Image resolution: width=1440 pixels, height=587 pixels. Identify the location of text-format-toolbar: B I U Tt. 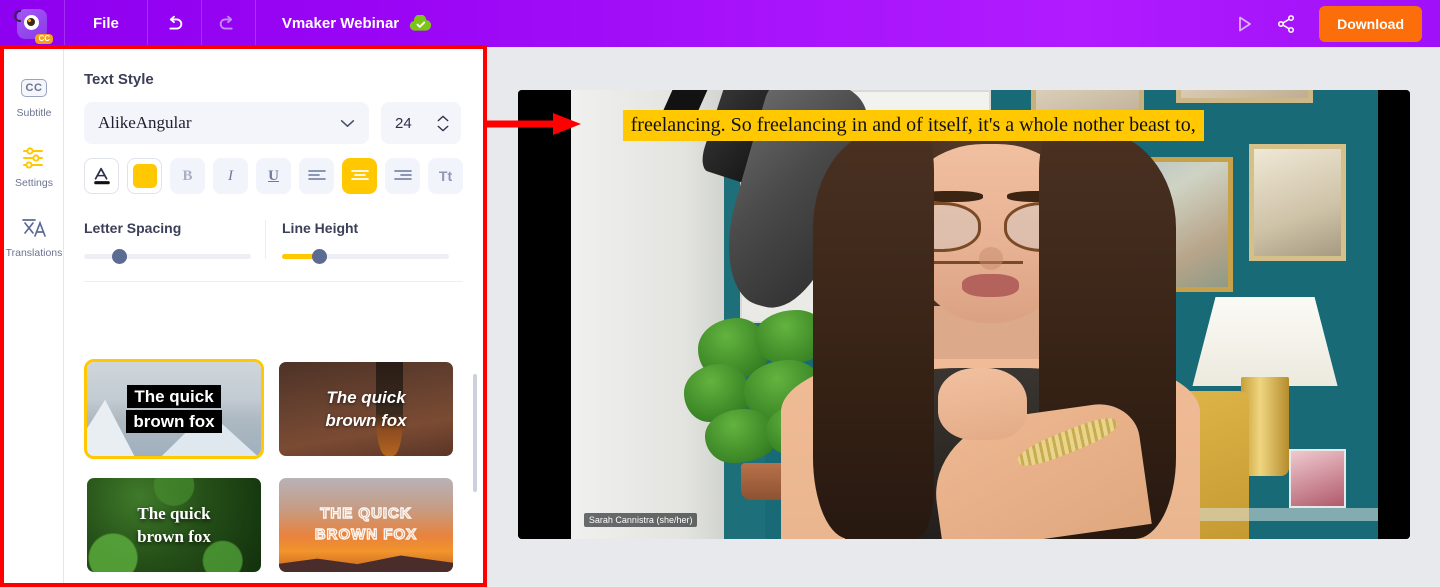
(273, 169).